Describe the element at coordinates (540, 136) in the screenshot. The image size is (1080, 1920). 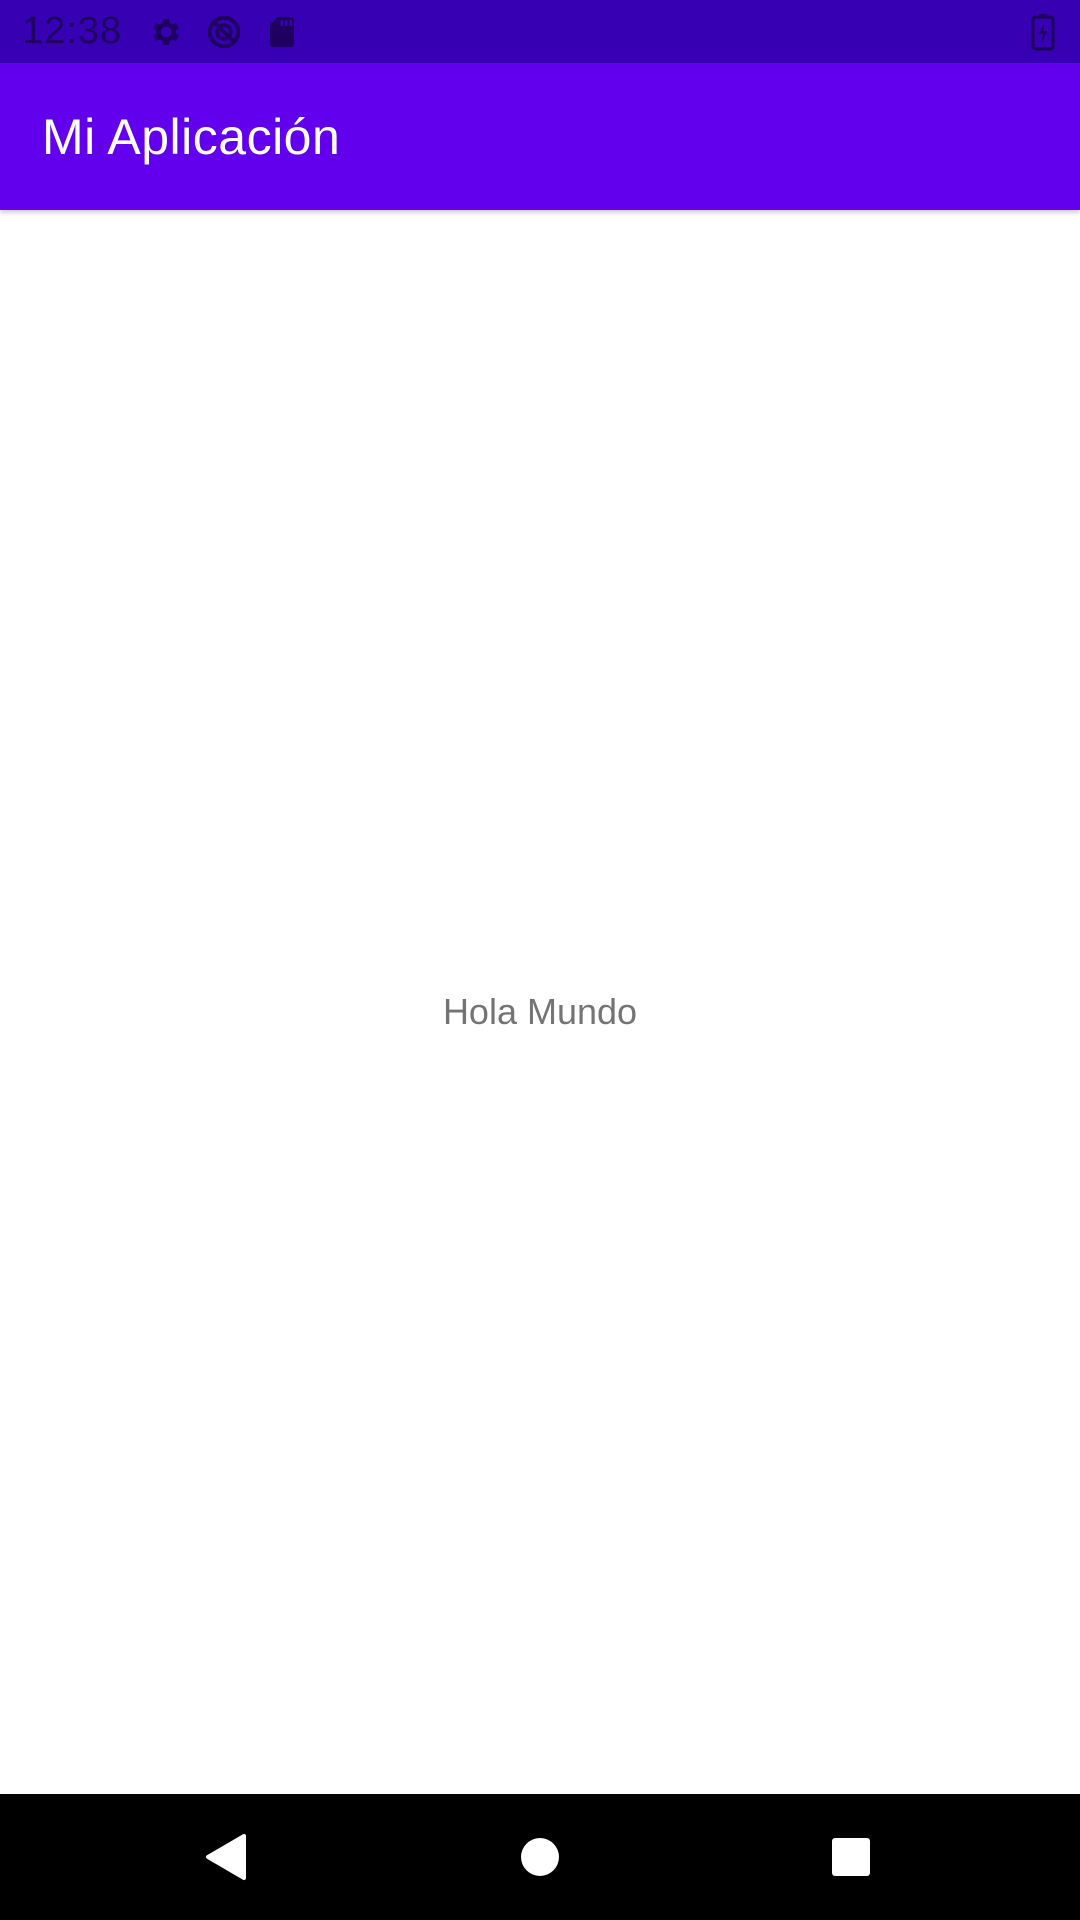
I see `app-bar: Mi Aplicación` at that location.